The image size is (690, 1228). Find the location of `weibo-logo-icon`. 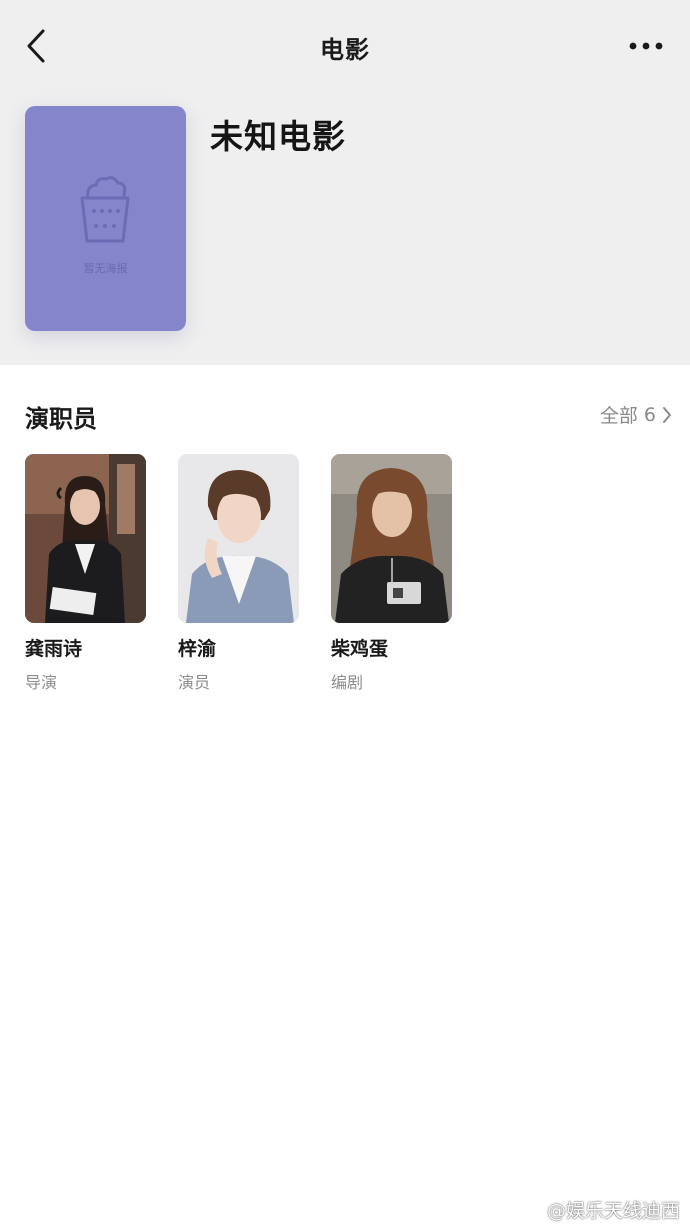

weibo-logo-icon is located at coordinates (528, 1210).